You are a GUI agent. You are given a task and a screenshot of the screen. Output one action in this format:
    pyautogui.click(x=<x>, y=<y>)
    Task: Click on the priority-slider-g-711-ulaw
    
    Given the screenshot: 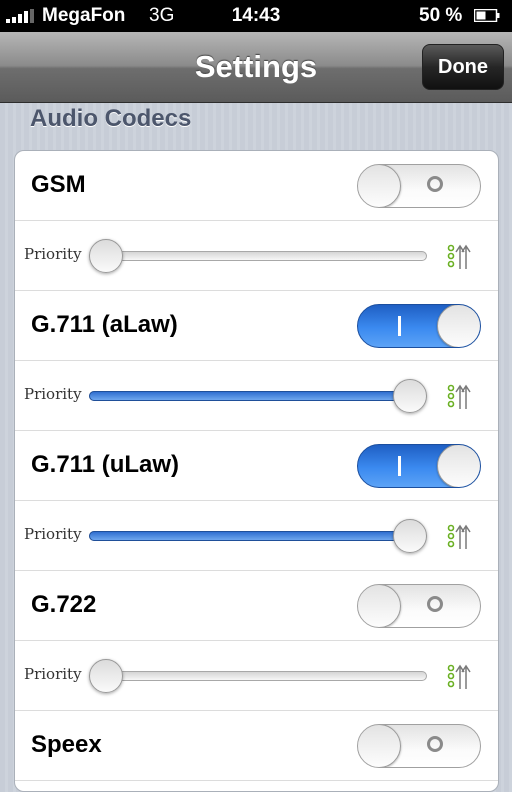 What is the action you would take?
    pyautogui.click(x=258, y=536)
    